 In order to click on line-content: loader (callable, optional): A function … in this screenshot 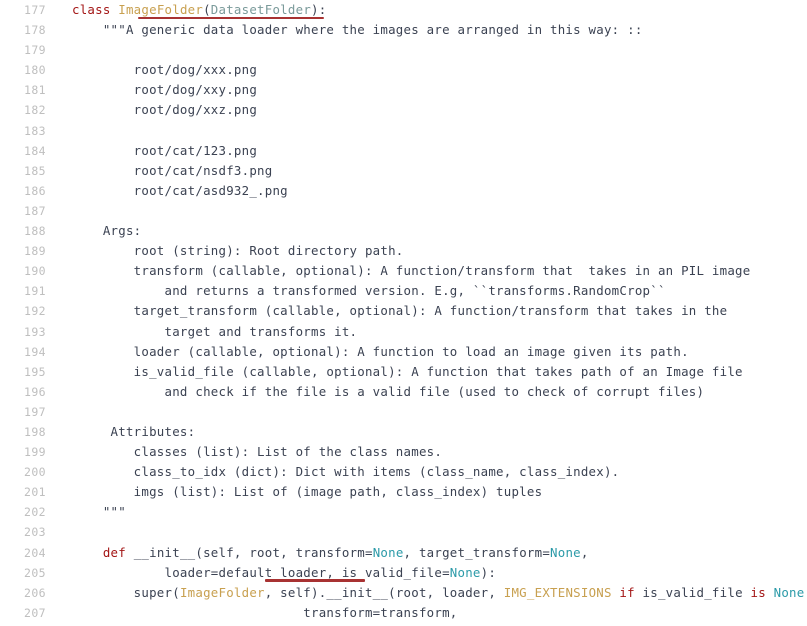, I will do `click(426, 352)`.